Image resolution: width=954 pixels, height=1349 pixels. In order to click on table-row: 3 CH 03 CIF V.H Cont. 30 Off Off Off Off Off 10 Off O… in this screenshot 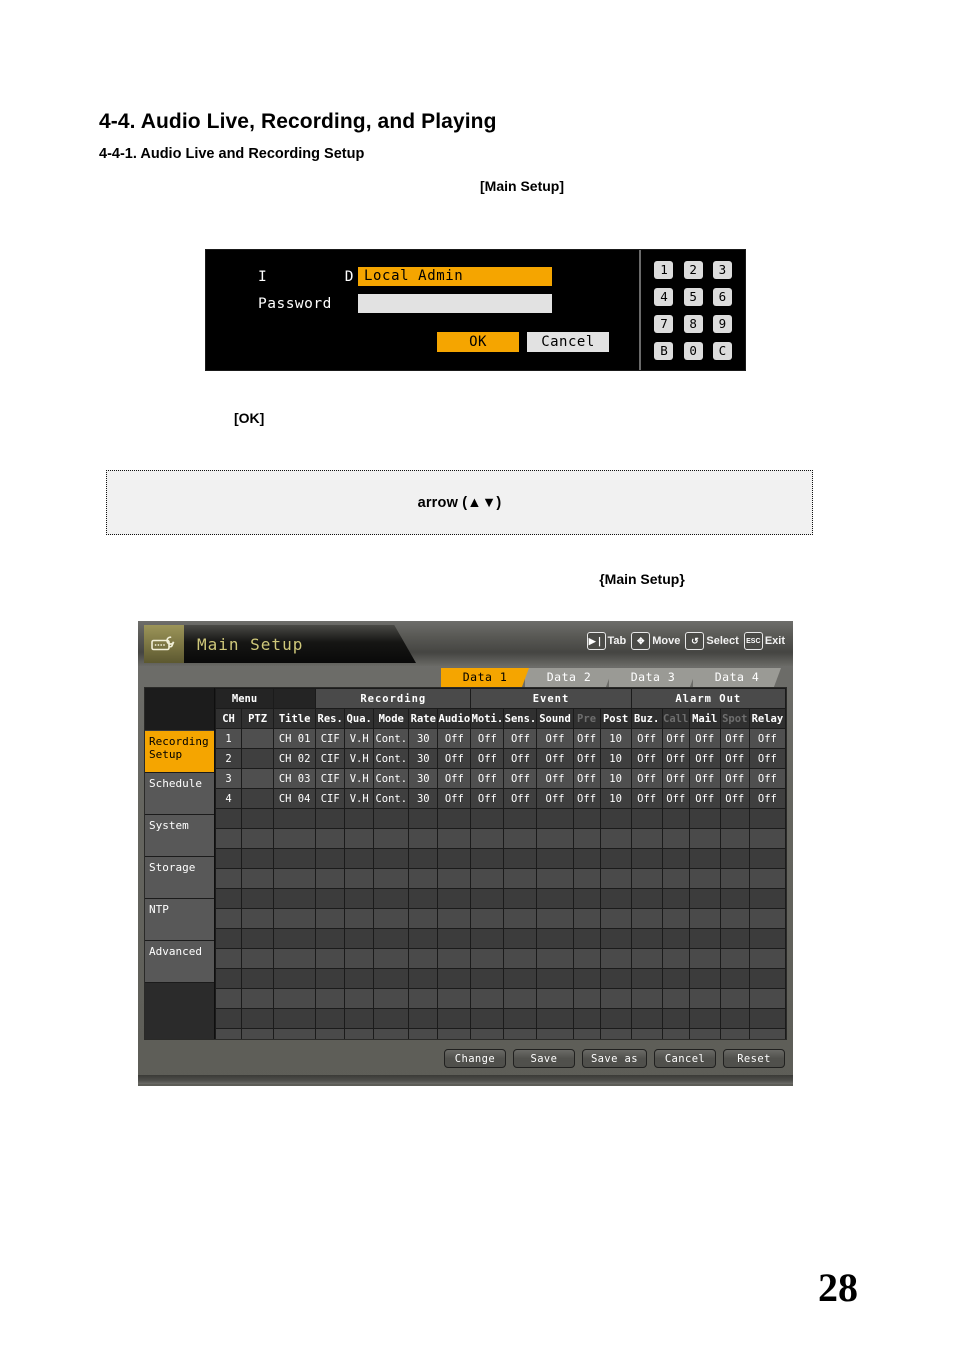, I will do `click(500, 778)`.